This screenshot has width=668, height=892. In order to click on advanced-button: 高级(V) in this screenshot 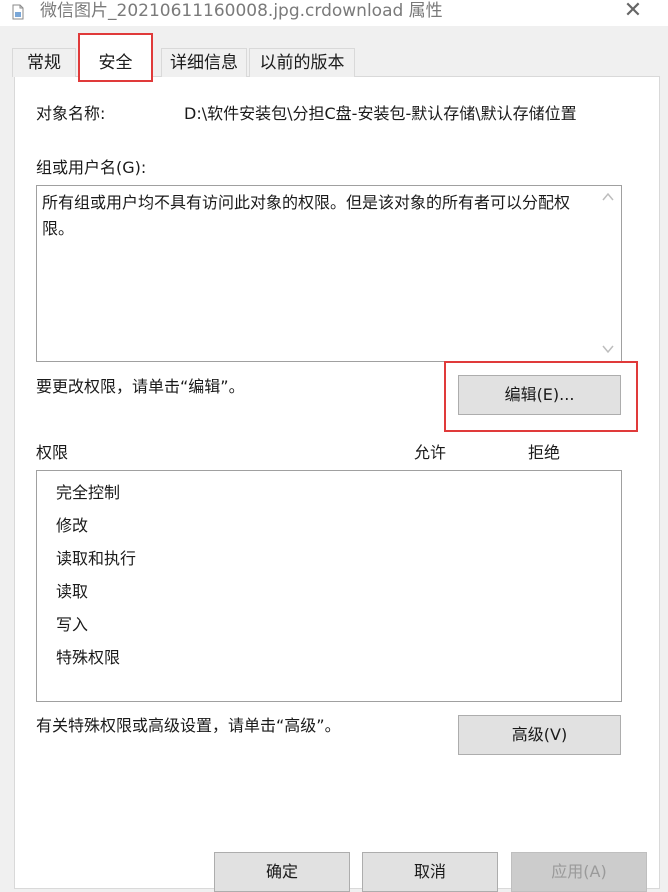, I will do `click(539, 735)`.